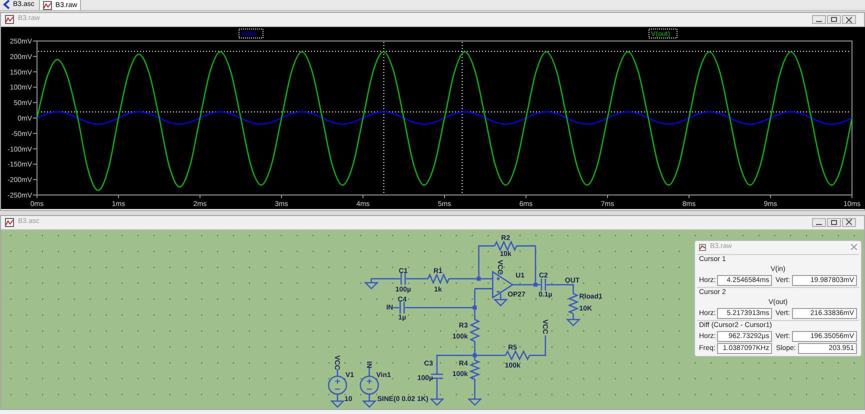 The width and height of the screenshot is (865, 414). I want to click on chevron-icon, so click(6, 4).